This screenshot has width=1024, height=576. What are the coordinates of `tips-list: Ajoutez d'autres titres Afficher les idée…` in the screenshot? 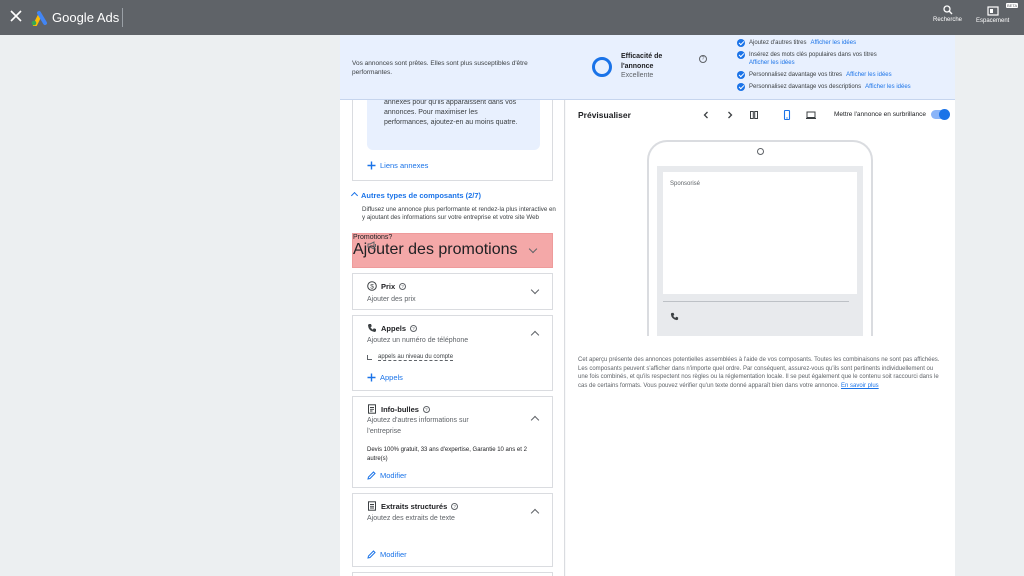 It's located at (844, 67).